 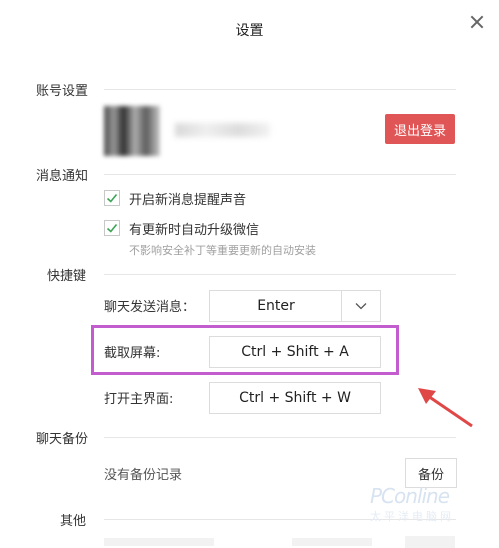 What do you see at coordinates (194, 228) in the screenshot?
I see `autoupdate-checkbox-label: 有更新时自动升级微信` at bounding box center [194, 228].